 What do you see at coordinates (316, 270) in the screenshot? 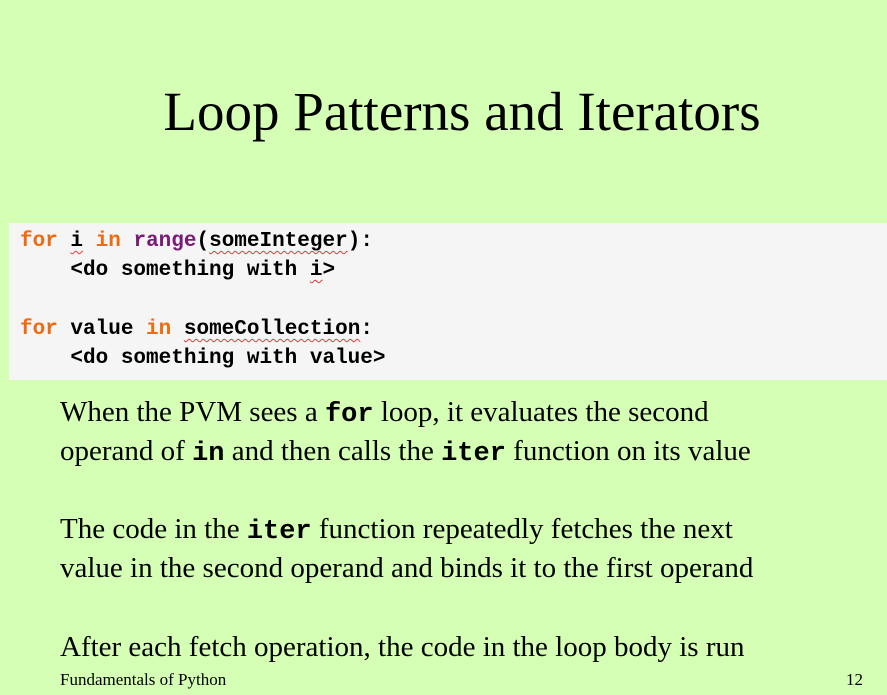
I see `body-variable: i` at bounding box center [316, 270].